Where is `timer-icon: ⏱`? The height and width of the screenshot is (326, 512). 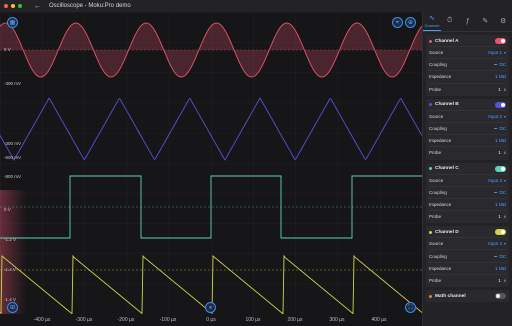 timer-icon: ⏱ is located at coordinates (449, 20).